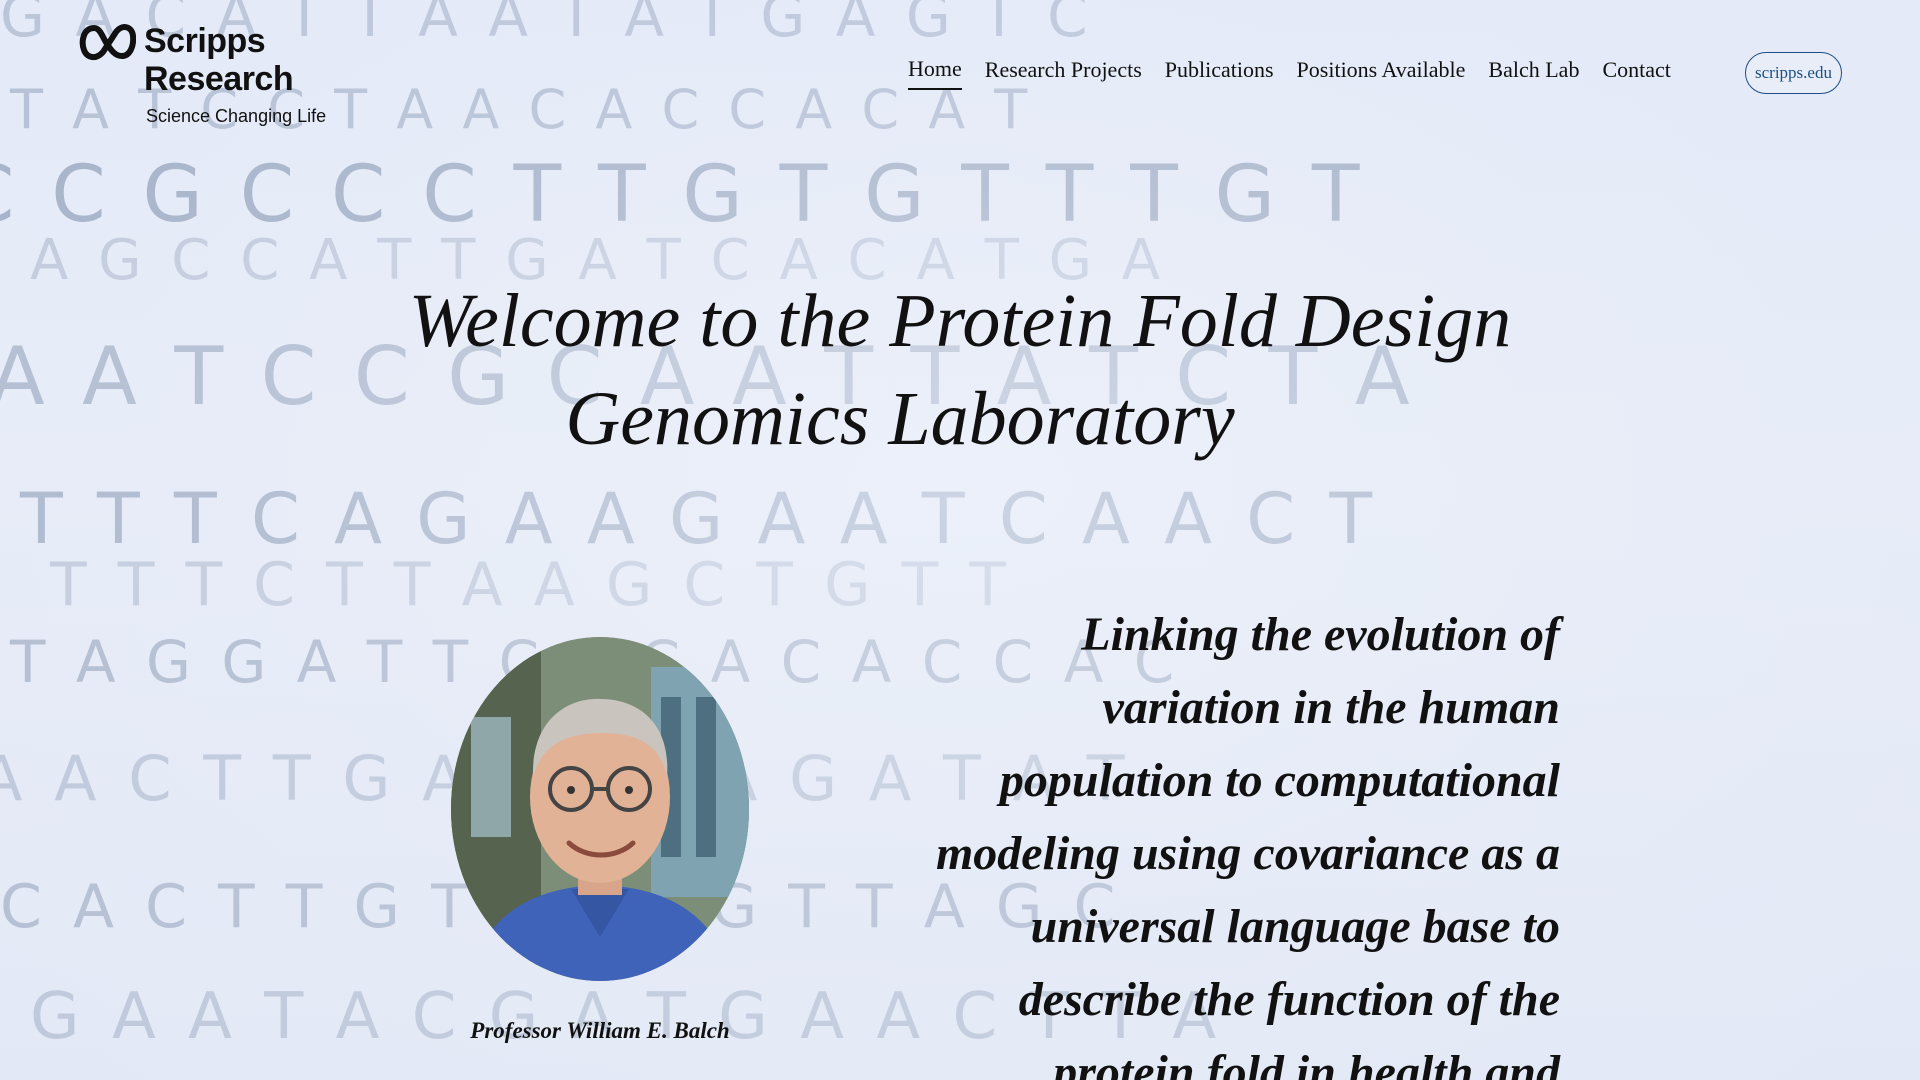 Image resolution: width=1920 pixels, height=1080 pixels. I want to click on logo-line-2: Research, so click(219, 79).